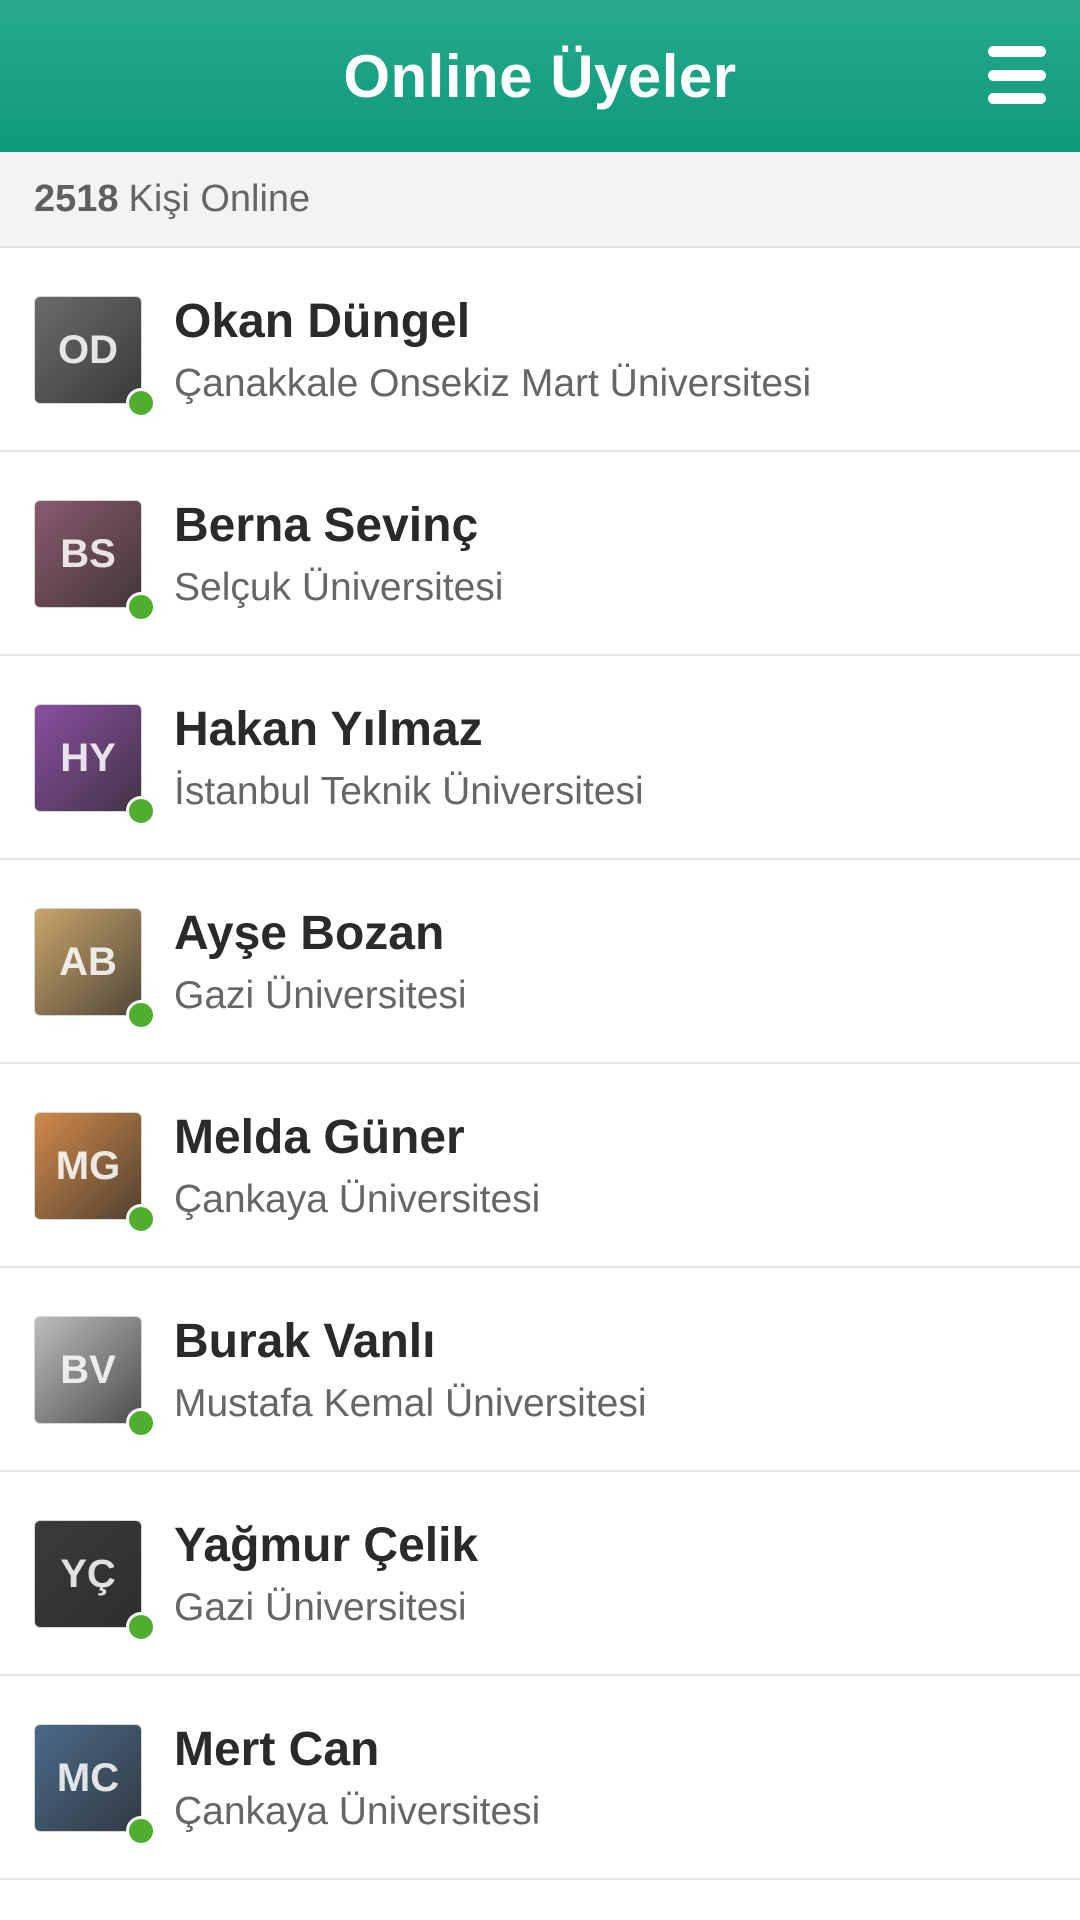 The width and height of the screenshot is (1080, 1920). I want to click on member-name: Okan Düngel, so click(322, 321).